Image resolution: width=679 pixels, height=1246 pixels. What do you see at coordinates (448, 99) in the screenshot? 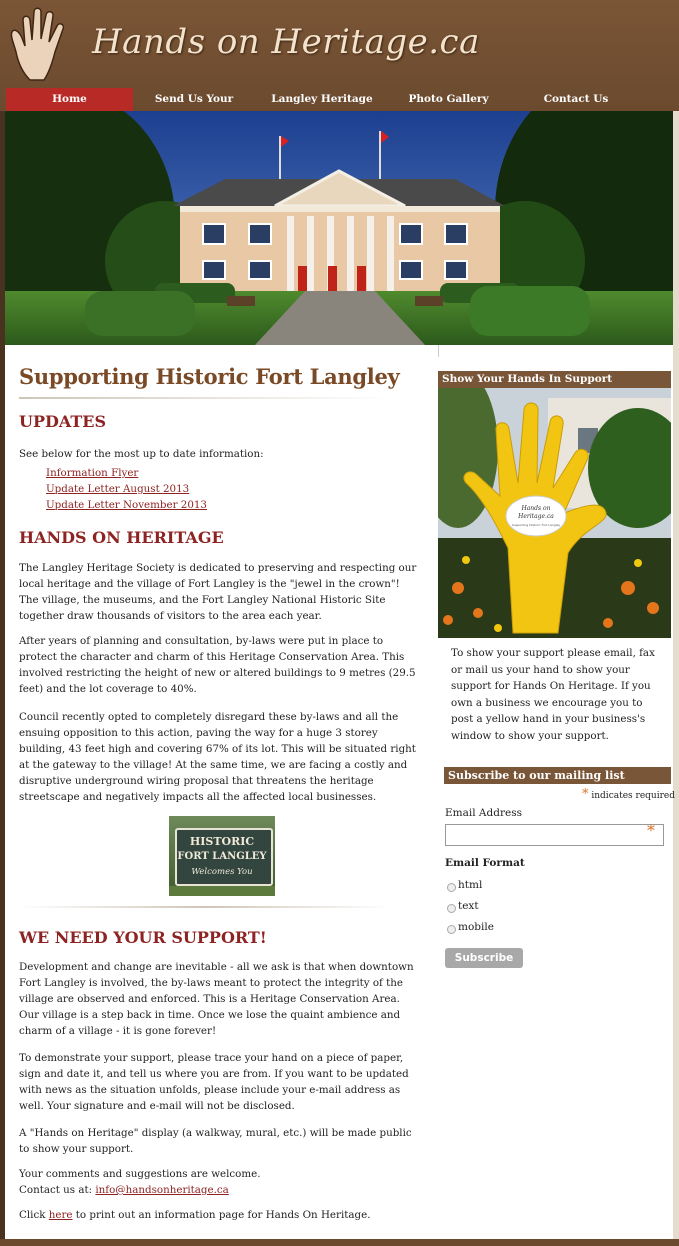
I see `nav-item-photo-gallery: Photo Gallery` at bounding box center [448, 99].